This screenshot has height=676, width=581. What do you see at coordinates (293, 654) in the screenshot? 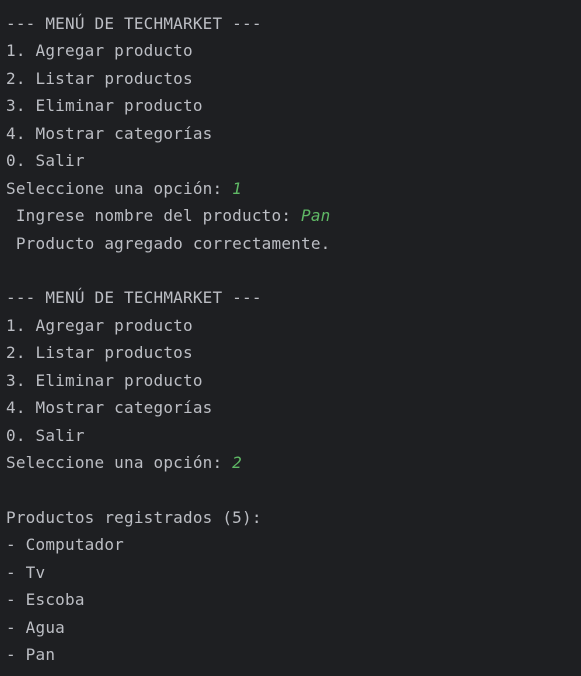
I see `product-list-item: - Pan` at bounding box center [293, 654].